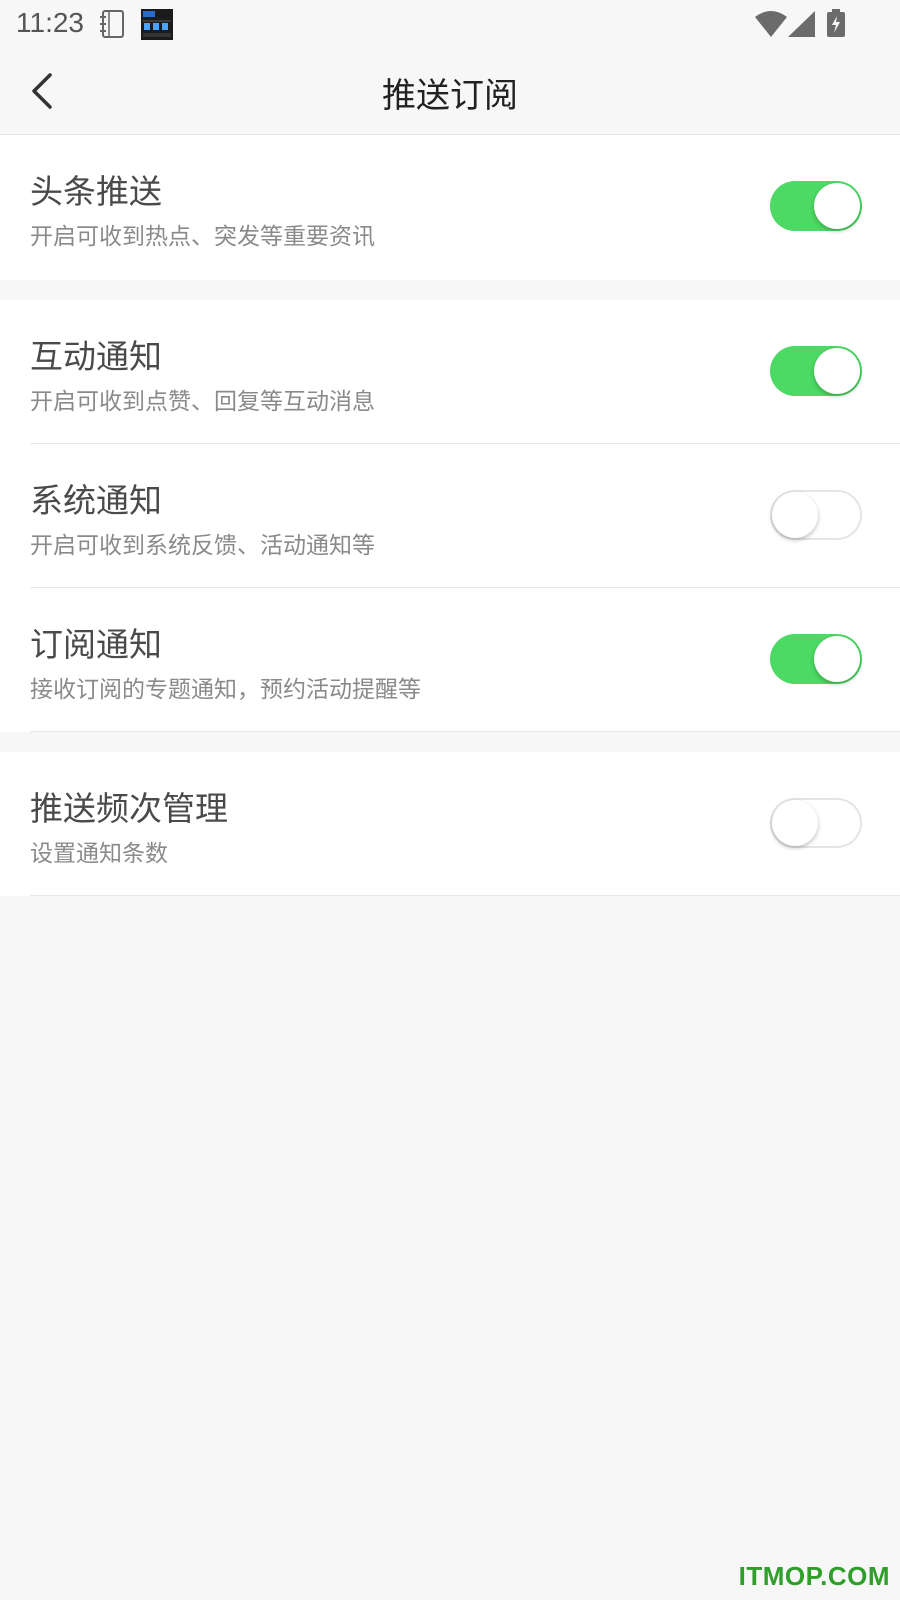 The height and width of the screenshot is (1600, 900). I want to click on setting-title: 互动通知, so click(96, 356).